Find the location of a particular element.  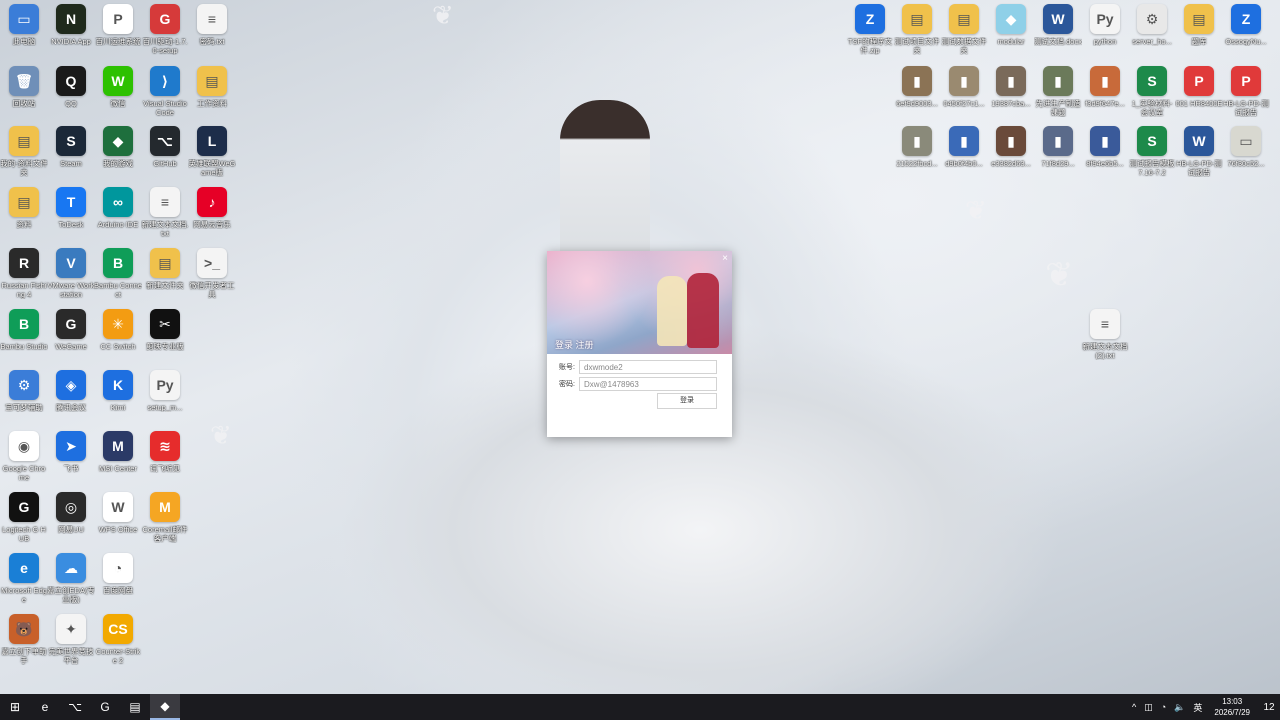

desktop-icon: ▤ 测试数据文件夹 is located at coordinates (964, 29).